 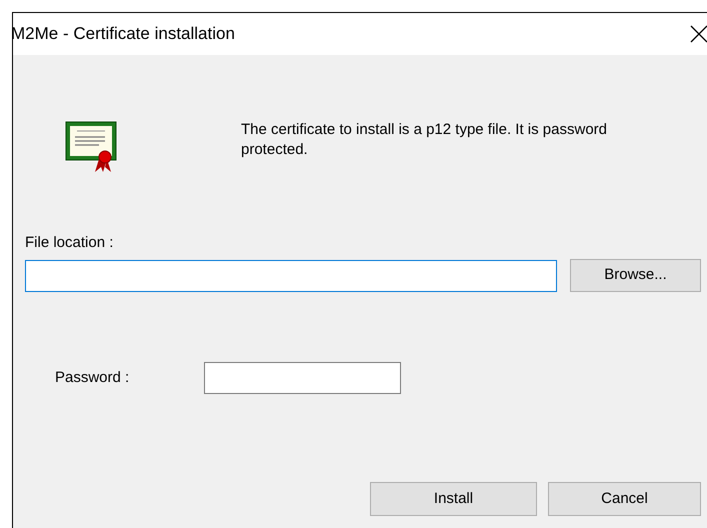 I want to click on field-label: Password :, so click(x=92, y=378).